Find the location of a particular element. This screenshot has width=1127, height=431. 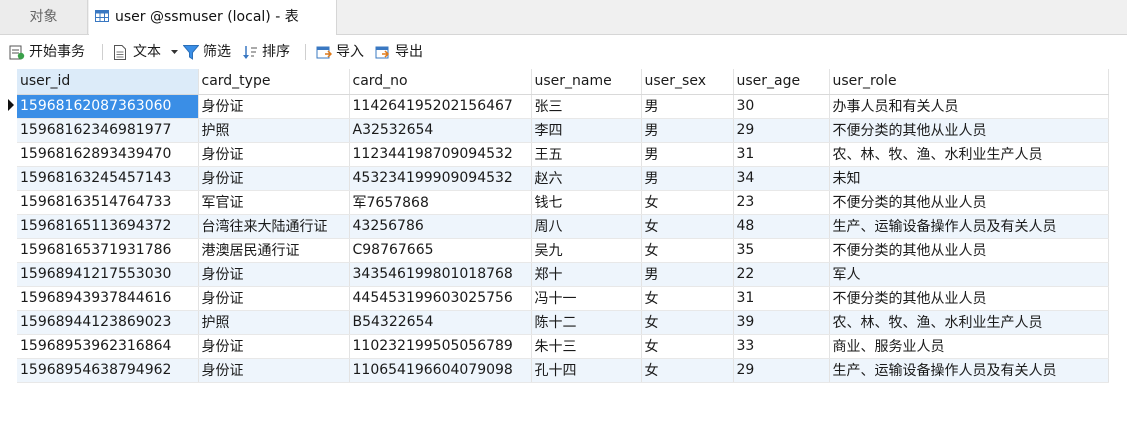

table-cell-user-age: 30 is located at coordinates (781, 106).